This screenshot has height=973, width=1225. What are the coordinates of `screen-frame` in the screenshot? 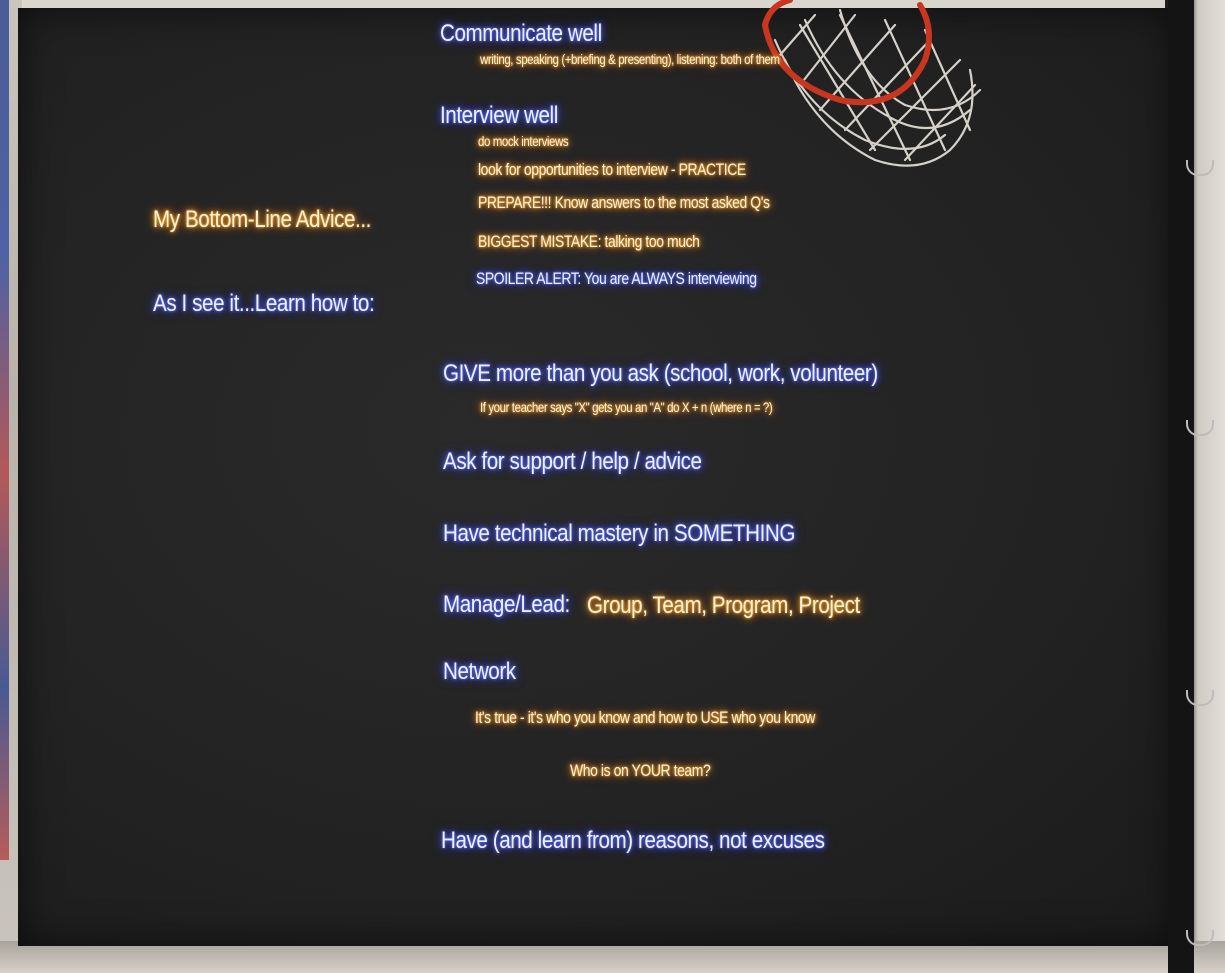 It's located at (1181, 486).